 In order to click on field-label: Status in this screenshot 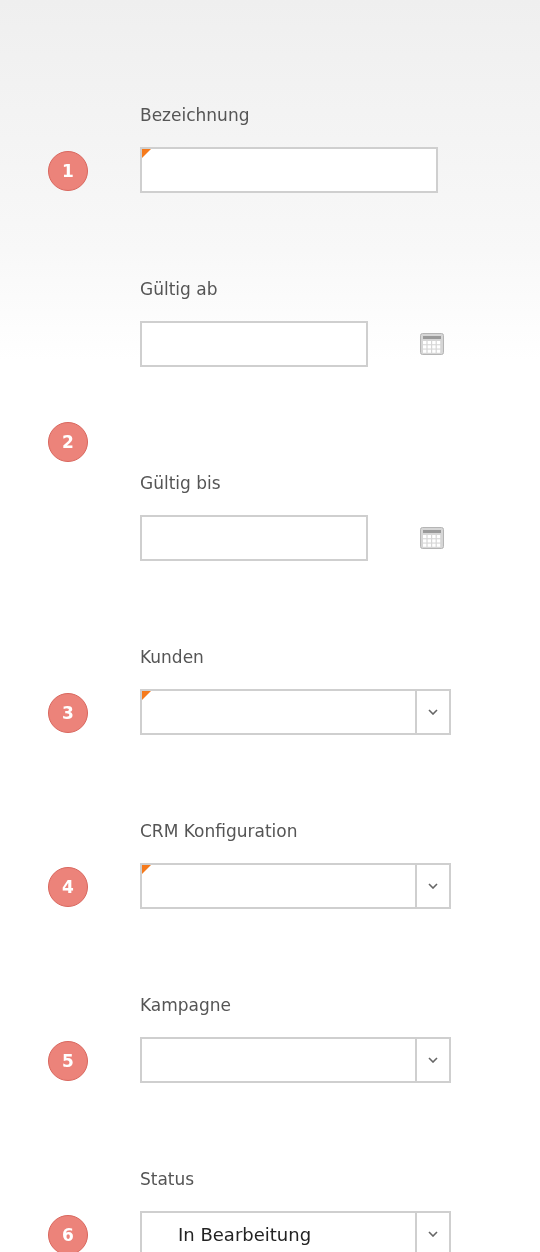, I will do `click(167, 1179)`.